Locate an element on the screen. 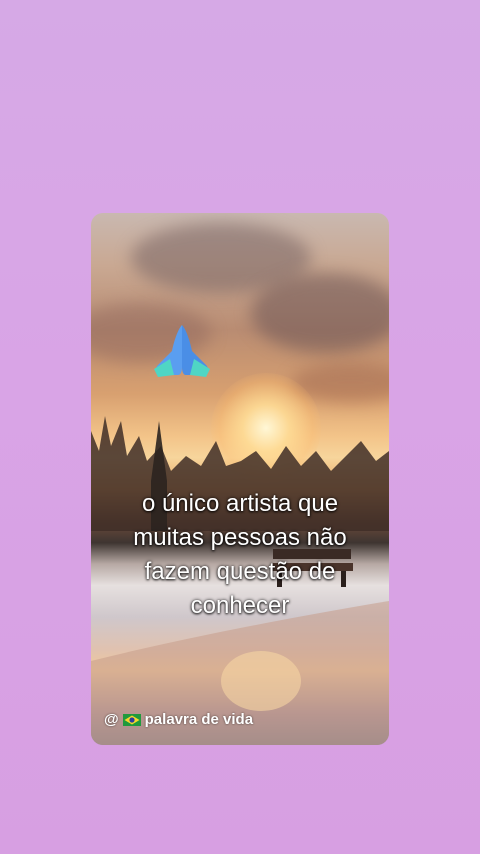 Image resolution: width=480 pixels, height=854 pixels. caption-line: fazem questão de is located at coordinates (240, 571).